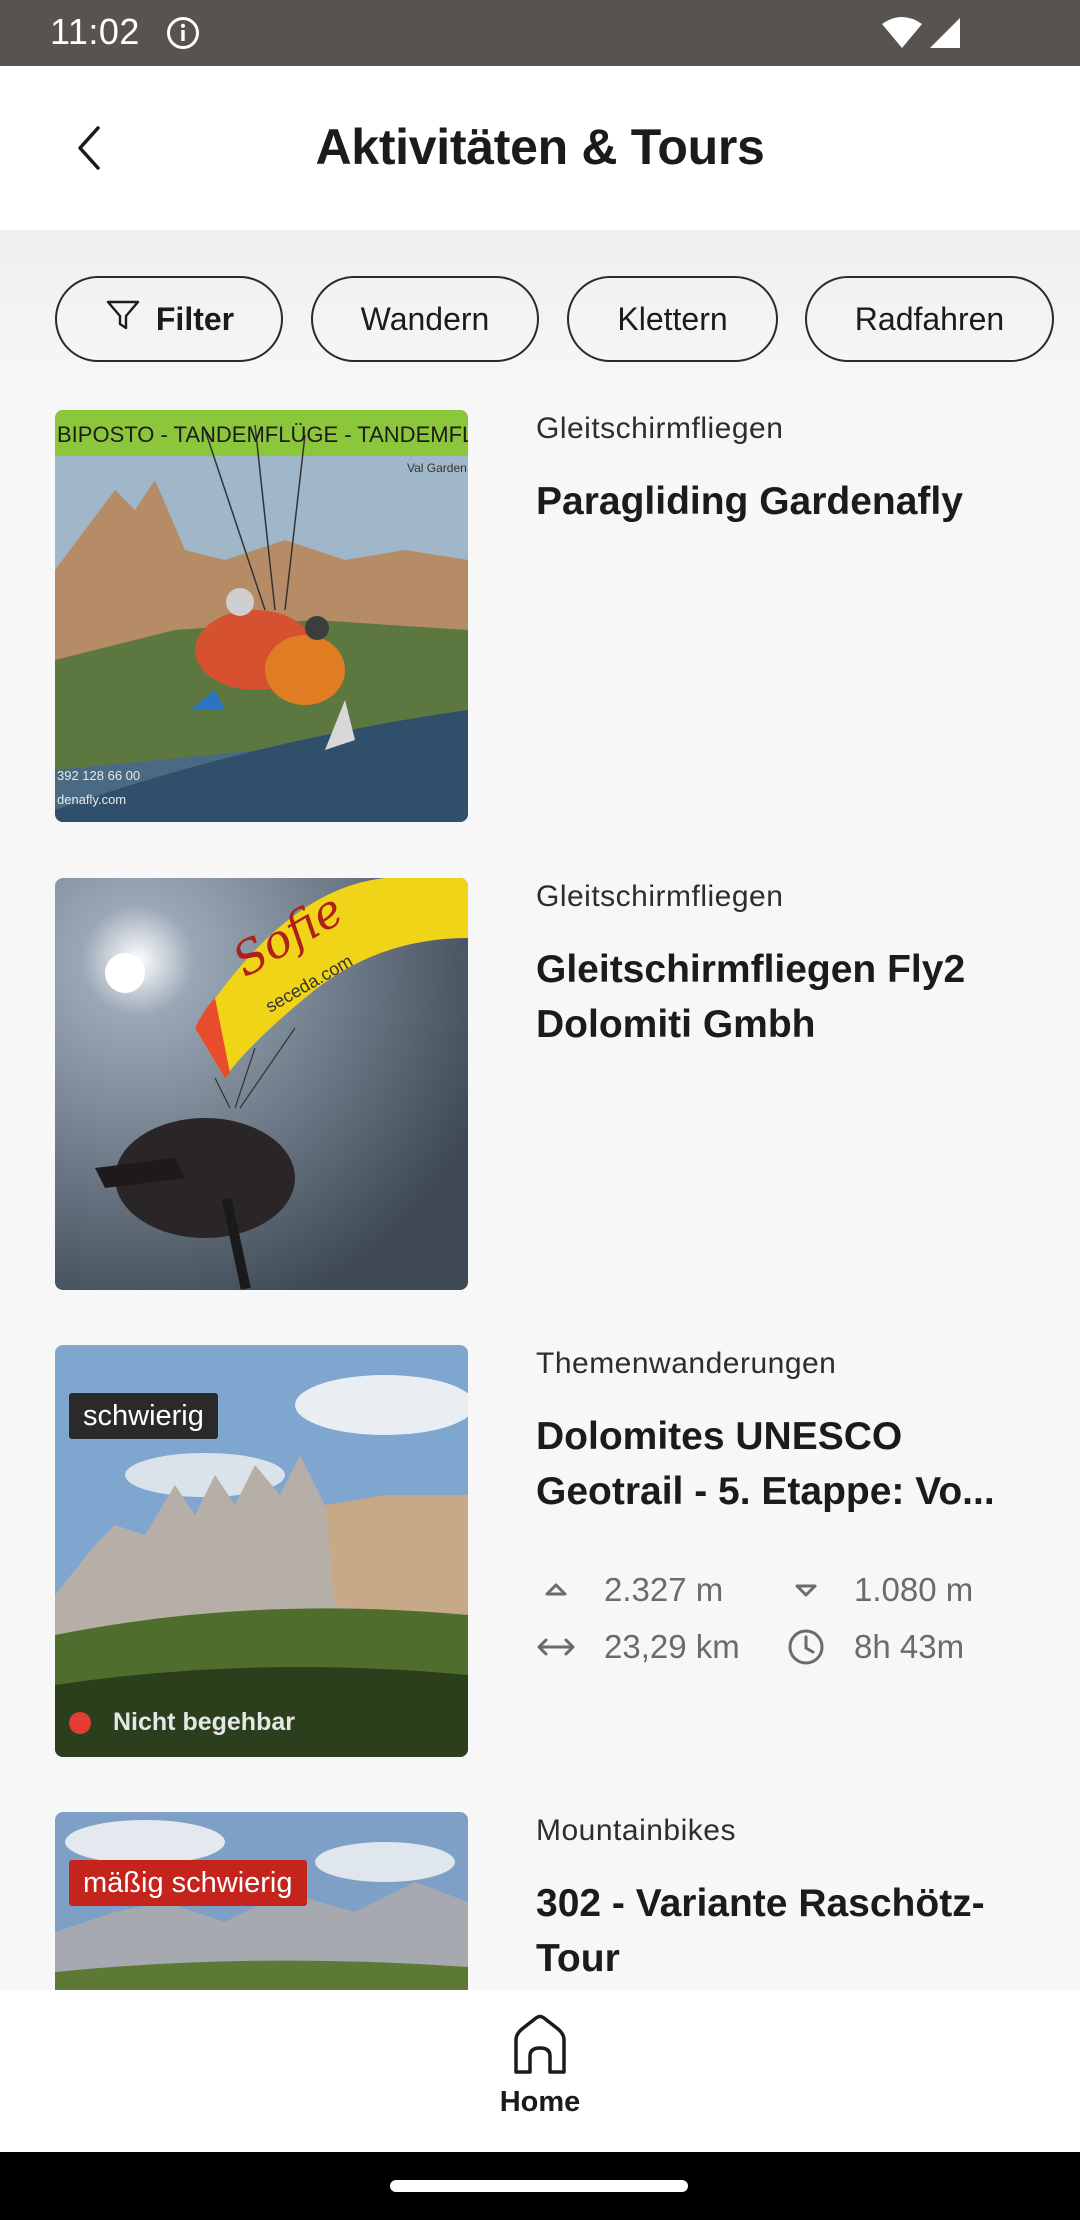  What do you see at coordinates (672, 319) in the screenshot?
I see `chip-klettern: Klettern` at bounding box center [672, 319].